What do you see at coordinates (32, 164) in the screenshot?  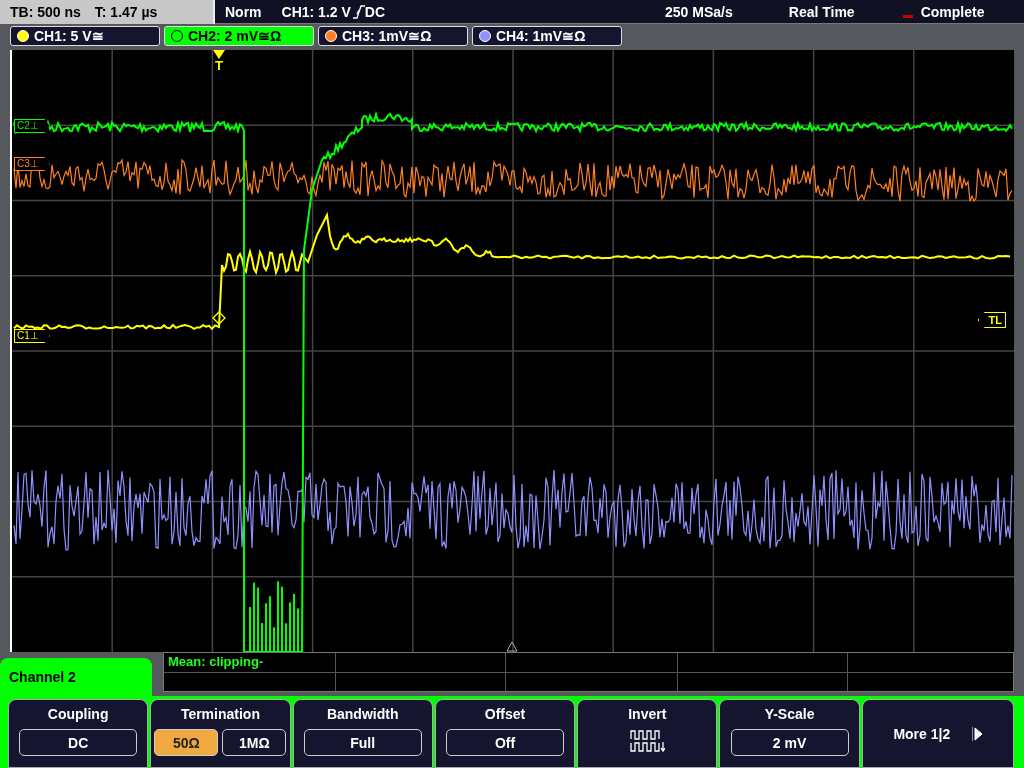 I see `channel-marker: C3⊥` at bounding box center [32, 164].